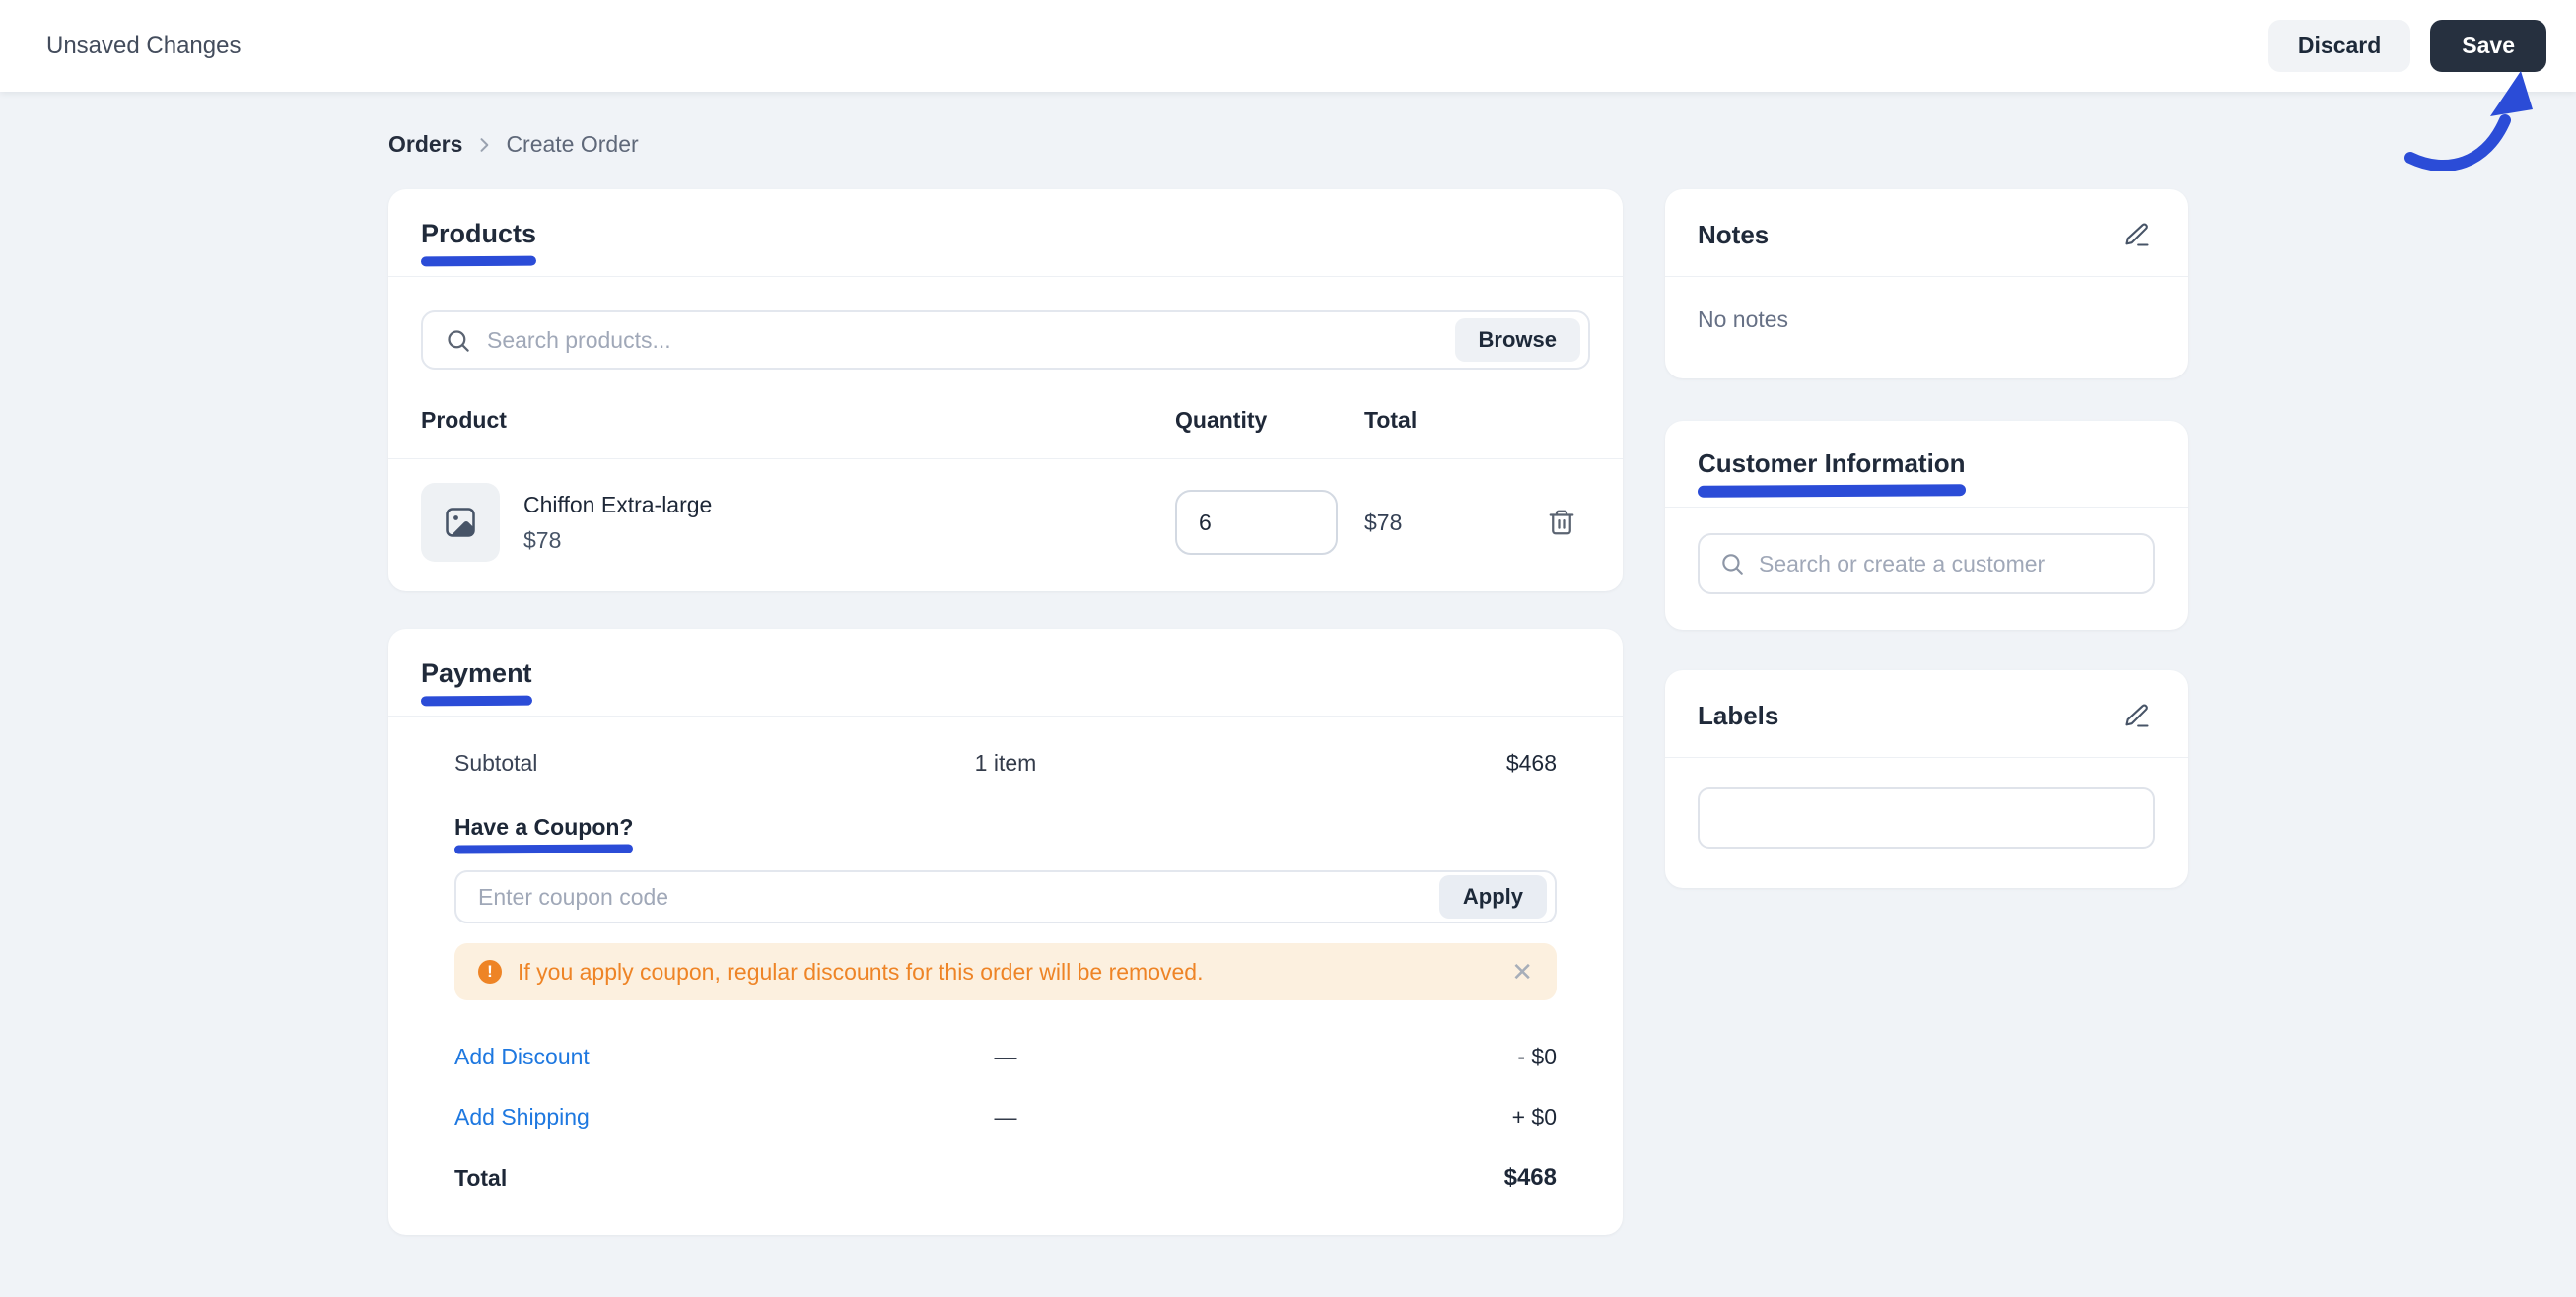 The height and width of the screenshot is (1297, 2576). I want to click on products-title-text: Products, so click(479, 233).